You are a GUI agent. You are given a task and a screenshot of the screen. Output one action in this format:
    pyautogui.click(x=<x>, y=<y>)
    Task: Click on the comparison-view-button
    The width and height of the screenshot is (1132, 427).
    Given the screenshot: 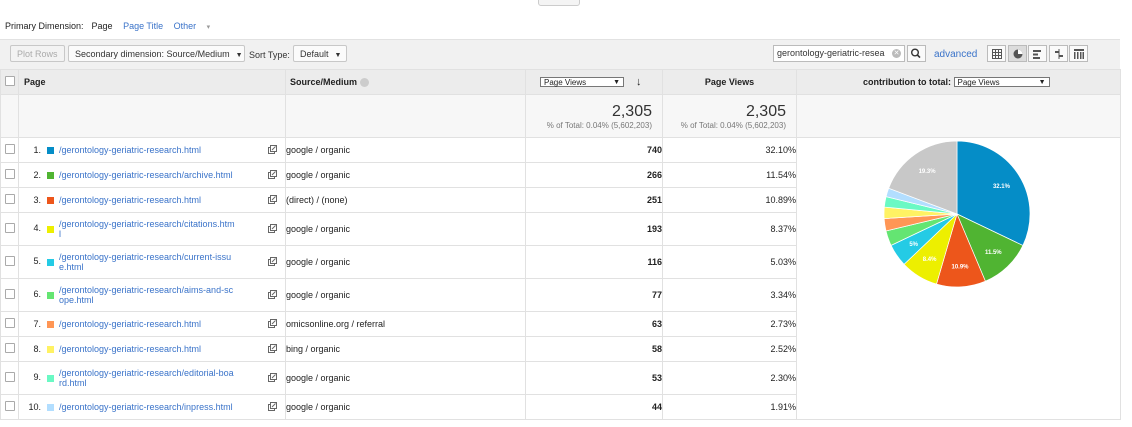 What is the action you would take?
    pyautogui.click(x=1058, y=53)
    